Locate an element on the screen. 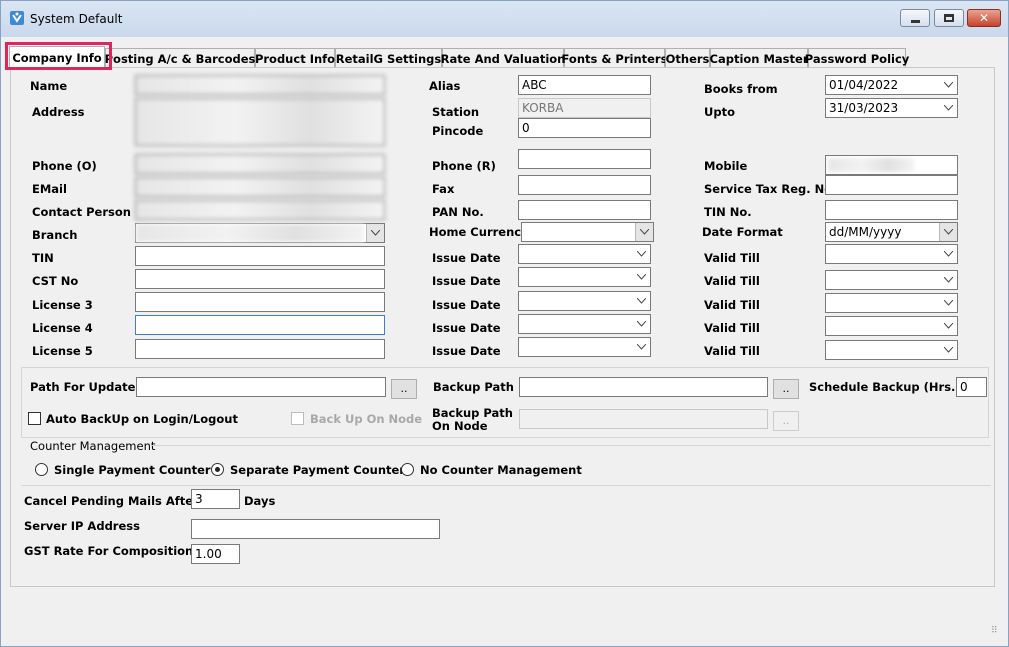 The width and height of the screenshot is (1009, 647). phone-r-field is located at coordinates (584, 159).